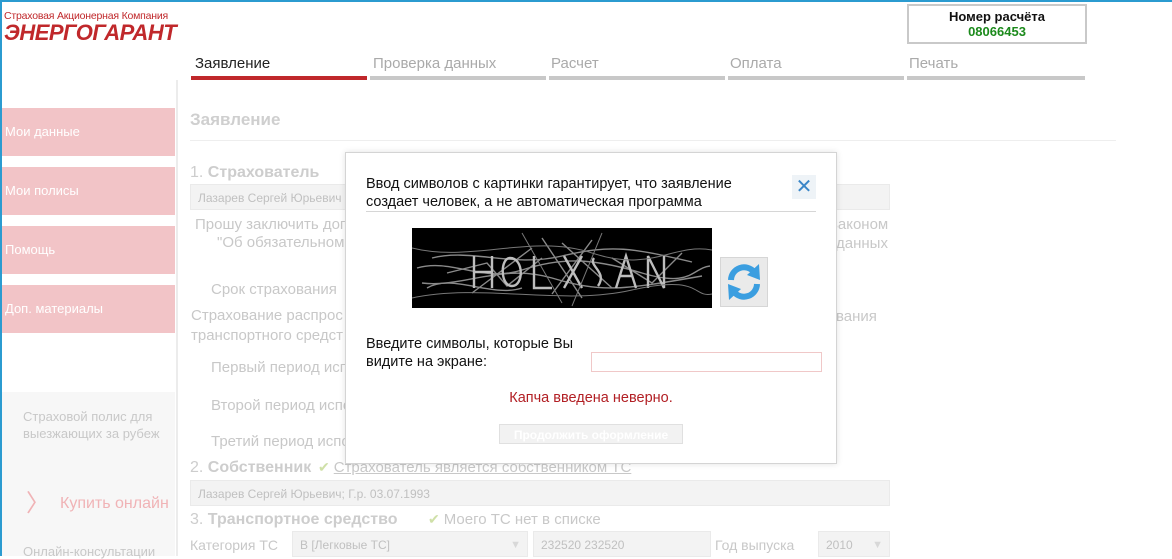 This screenshot has height=559, width=1172. Describe the element at coordinates (270, 224) in the screenshot. I see `request-text-left: Прошу заключить дог` at that location.